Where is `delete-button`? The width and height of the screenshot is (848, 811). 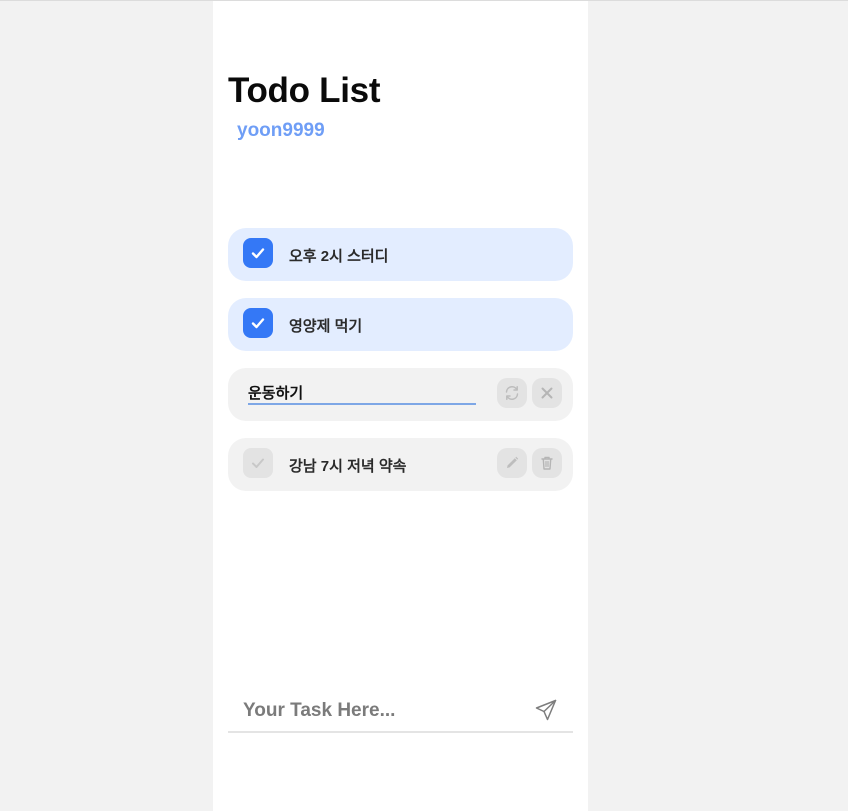
delete-button is located at coordinates (547, 463).